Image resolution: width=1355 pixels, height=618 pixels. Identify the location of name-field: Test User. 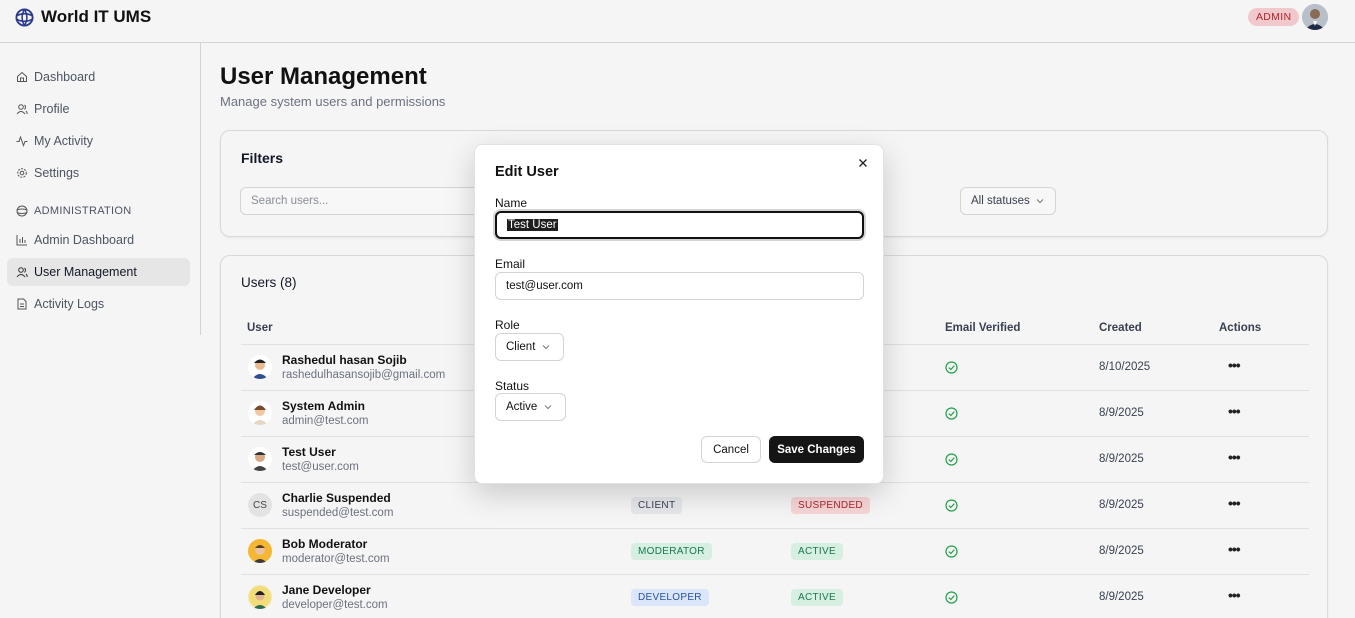
(679, 225).